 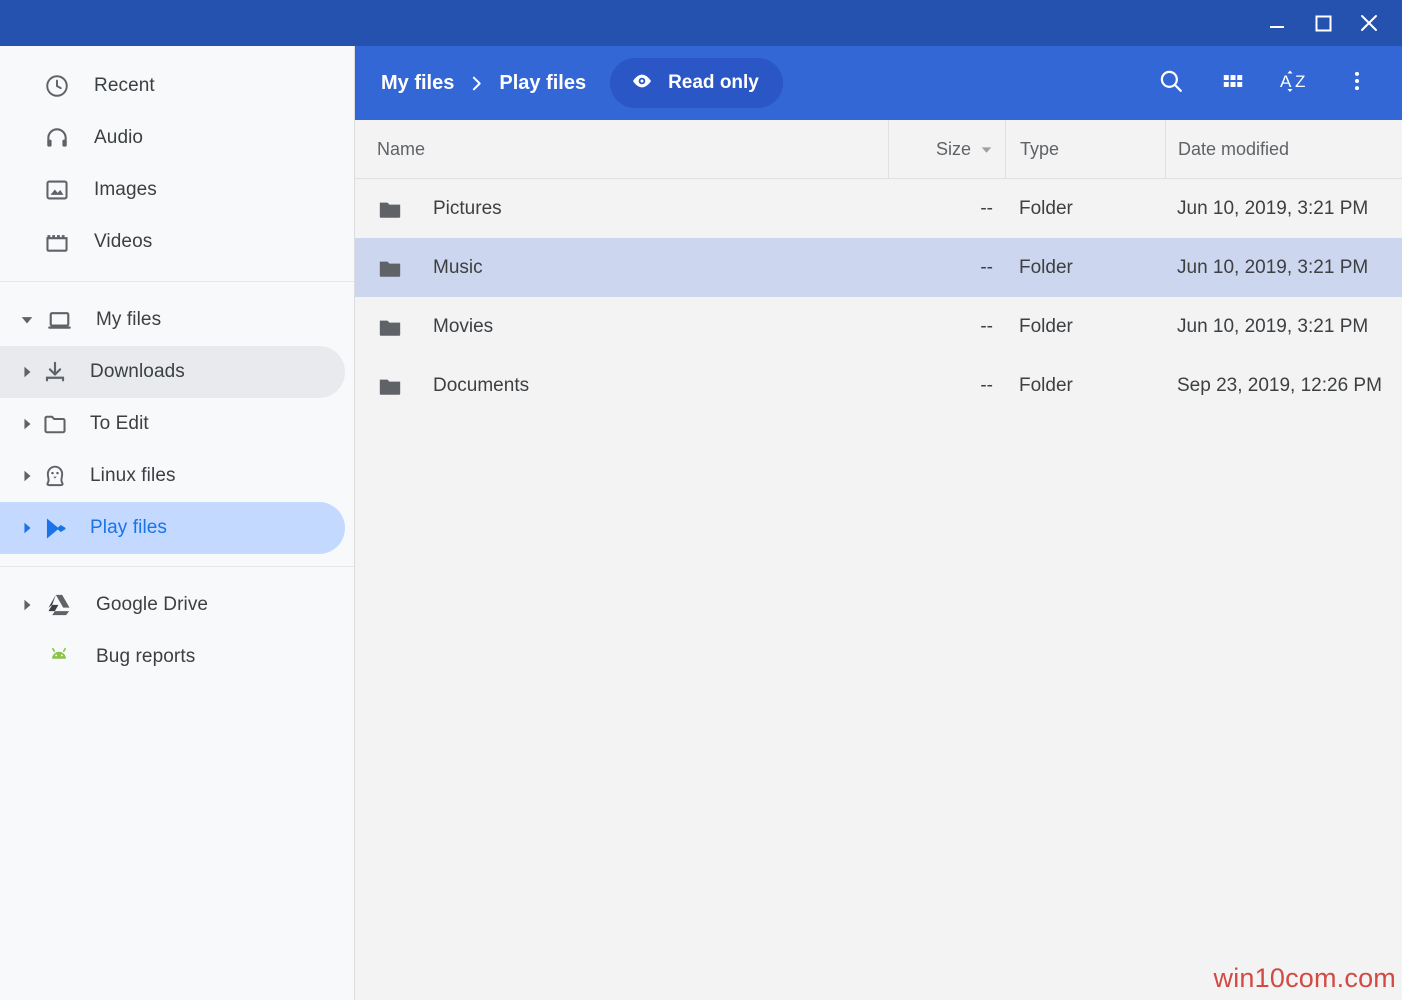 I want to click on sidebar-item-images: Images, so click(x=177, y=190).